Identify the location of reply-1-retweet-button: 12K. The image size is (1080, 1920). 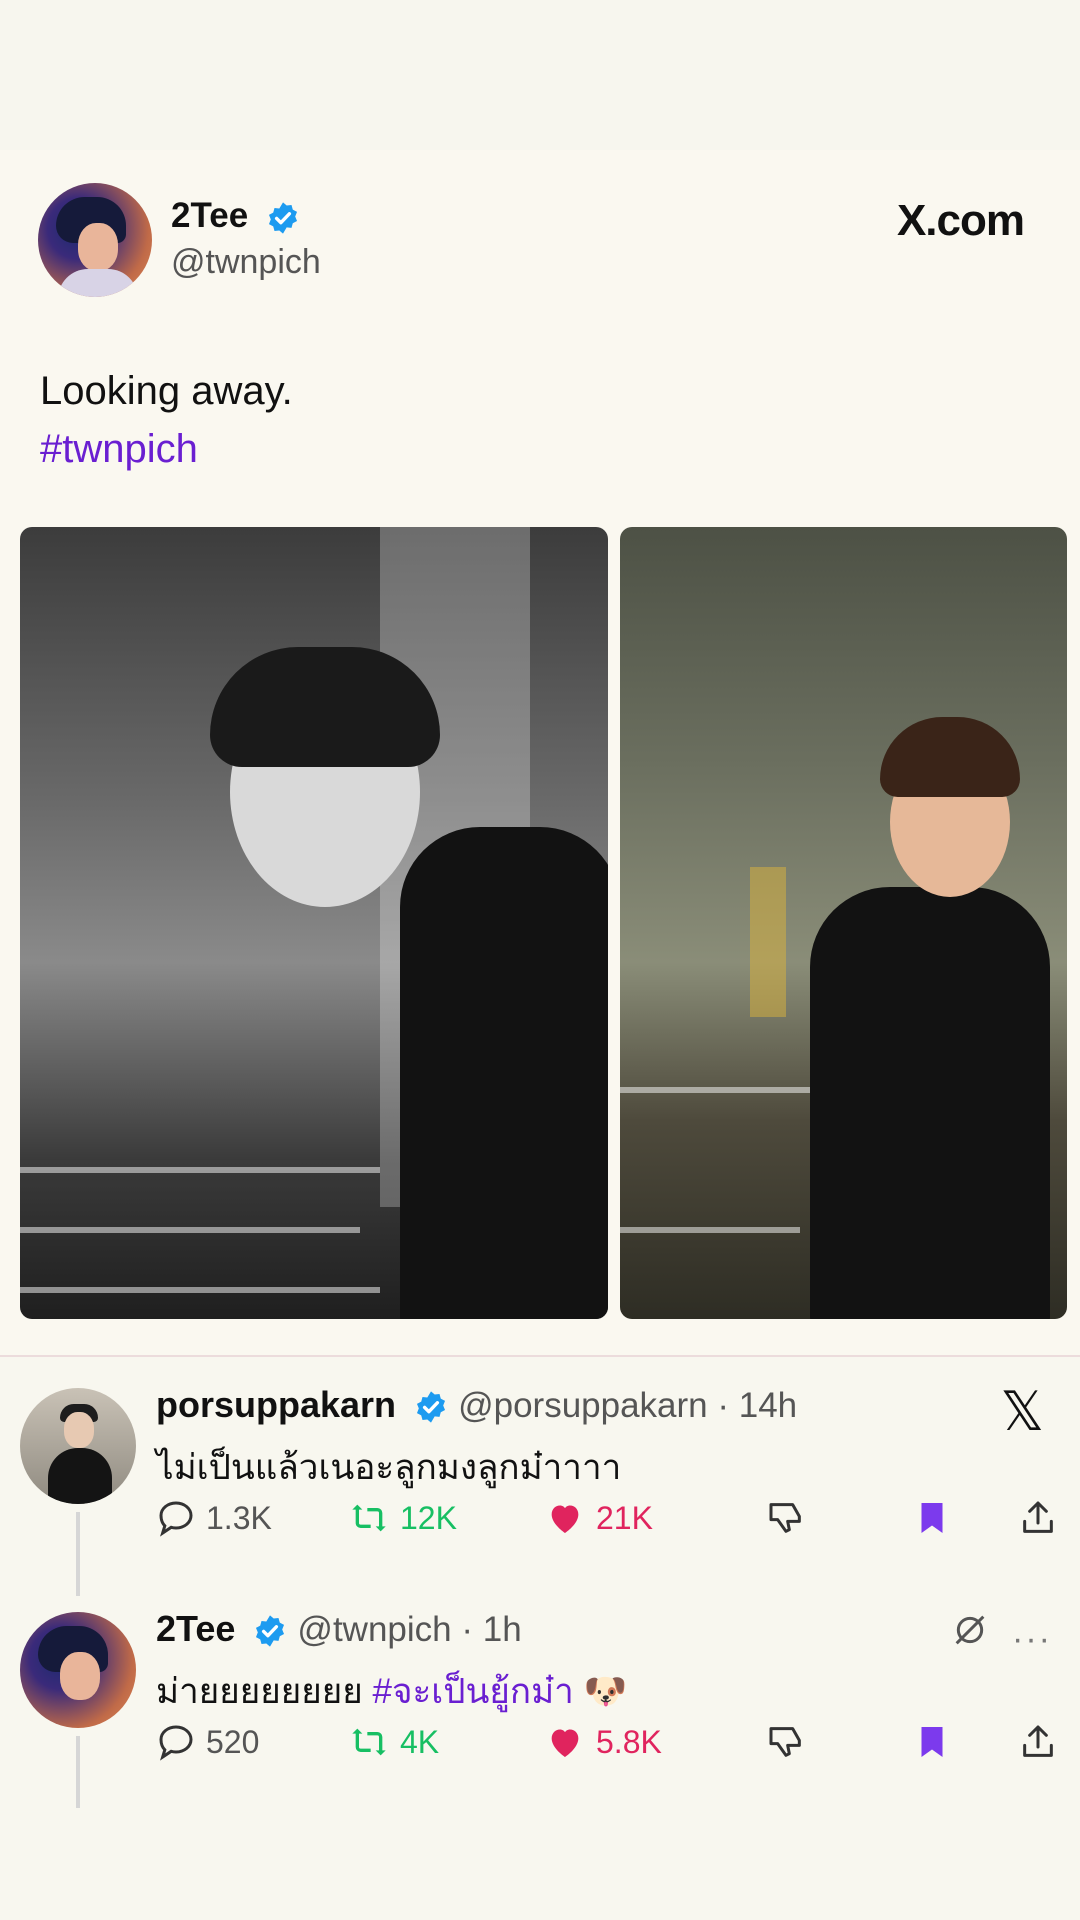
(402, 1518).